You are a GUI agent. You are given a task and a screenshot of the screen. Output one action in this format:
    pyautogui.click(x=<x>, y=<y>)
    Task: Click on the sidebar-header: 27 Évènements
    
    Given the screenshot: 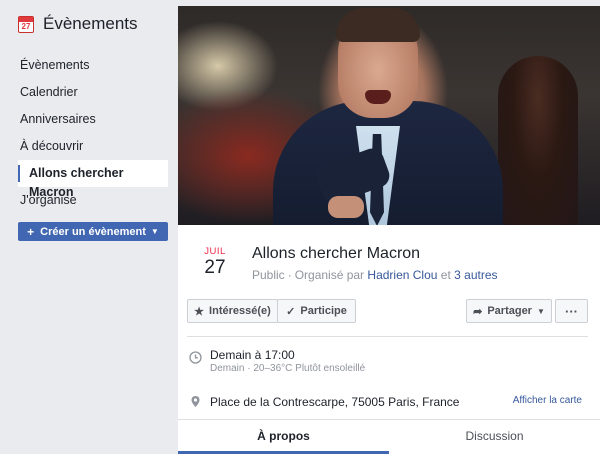 What is the action you would take?
    pyautogui.click(x=78, y=24)
    